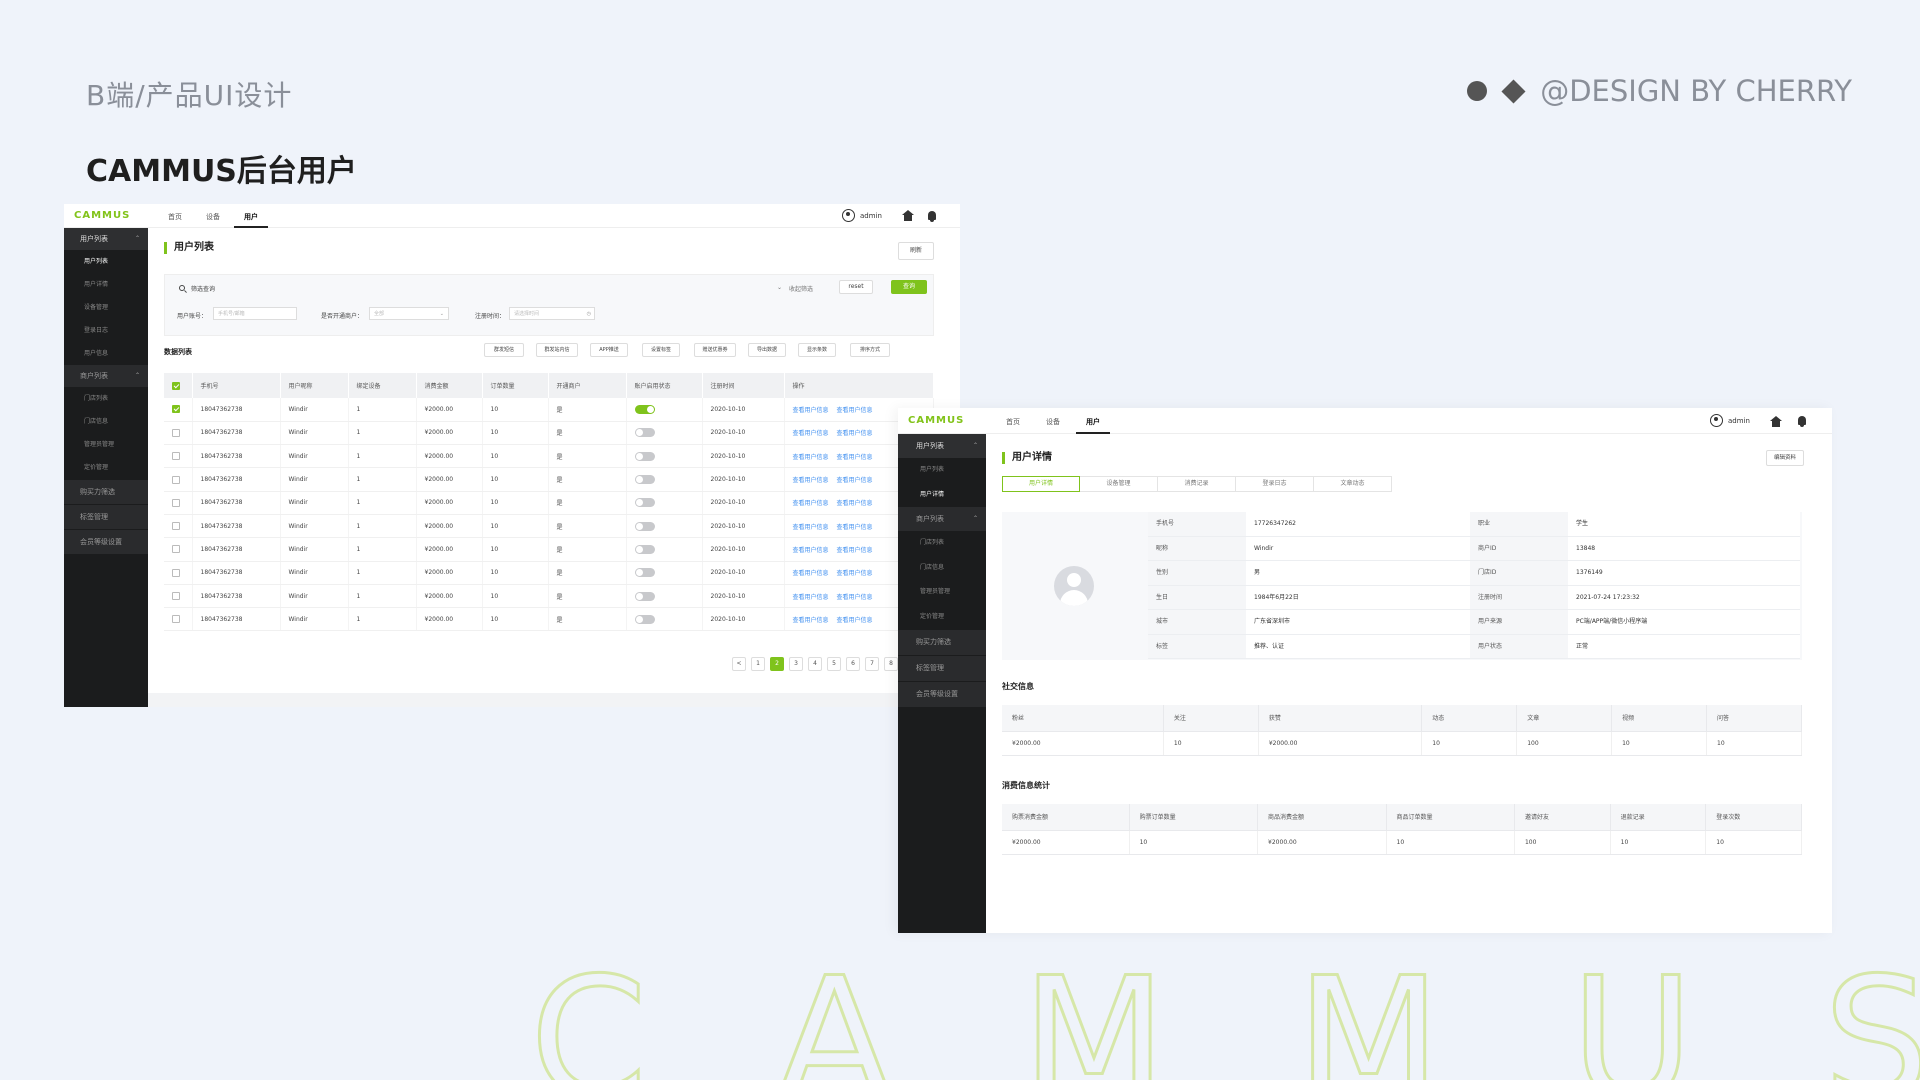  I want to click on sidebar-item-stores: 门店列表, so click(942, 543).